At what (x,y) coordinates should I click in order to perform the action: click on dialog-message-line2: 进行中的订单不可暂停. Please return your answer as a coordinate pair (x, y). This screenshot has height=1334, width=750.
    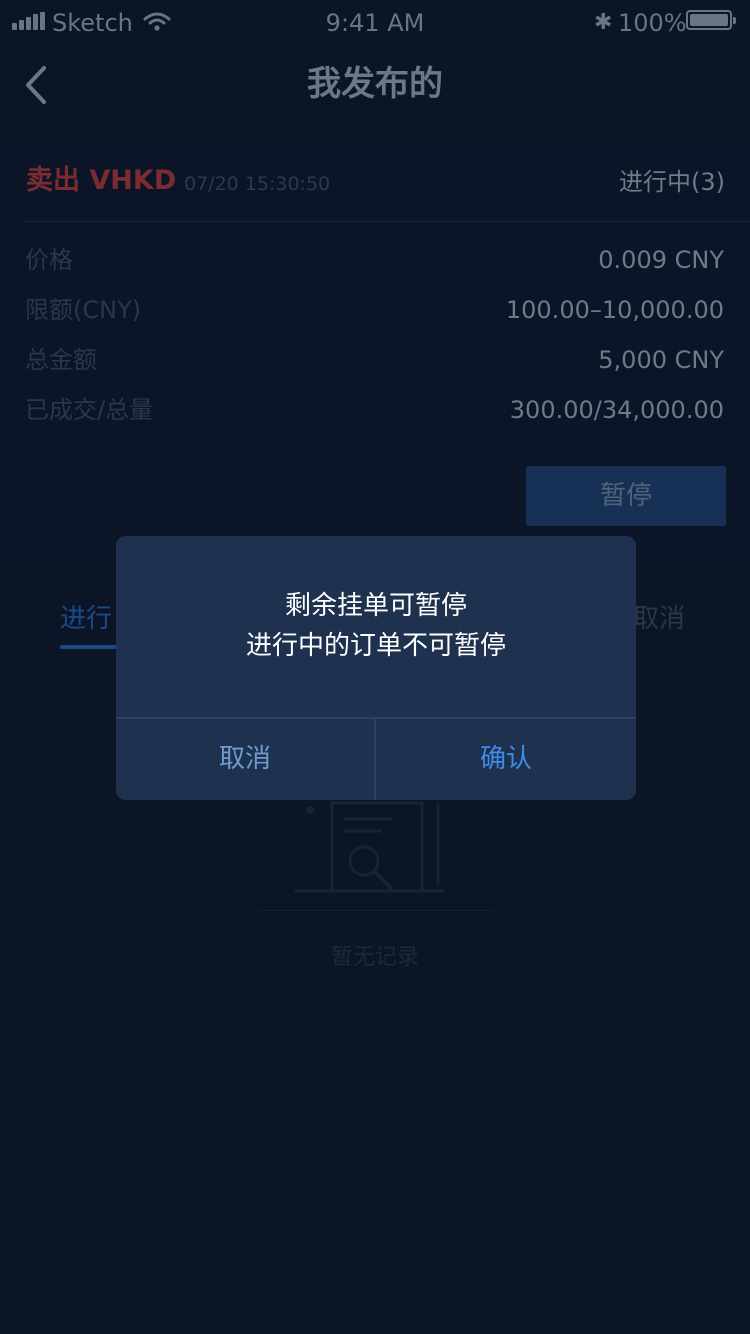
    Looking at the image, I should click on (375, 646).